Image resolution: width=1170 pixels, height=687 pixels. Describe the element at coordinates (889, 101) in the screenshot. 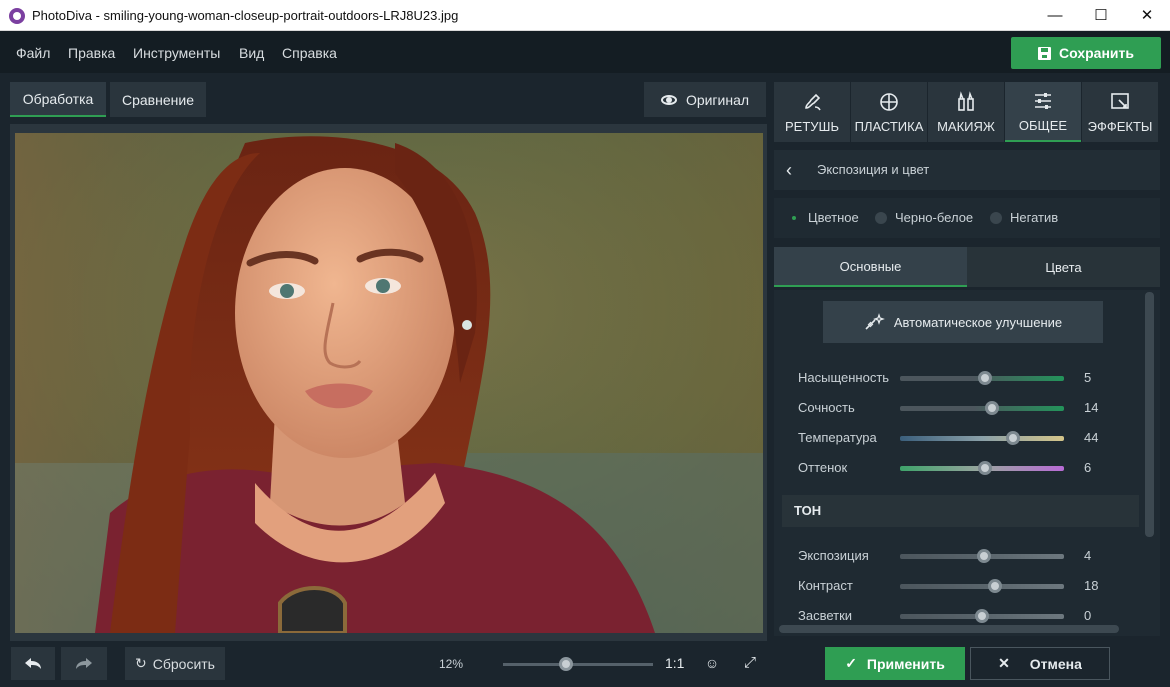

I see `crosshair-icon` at that location.